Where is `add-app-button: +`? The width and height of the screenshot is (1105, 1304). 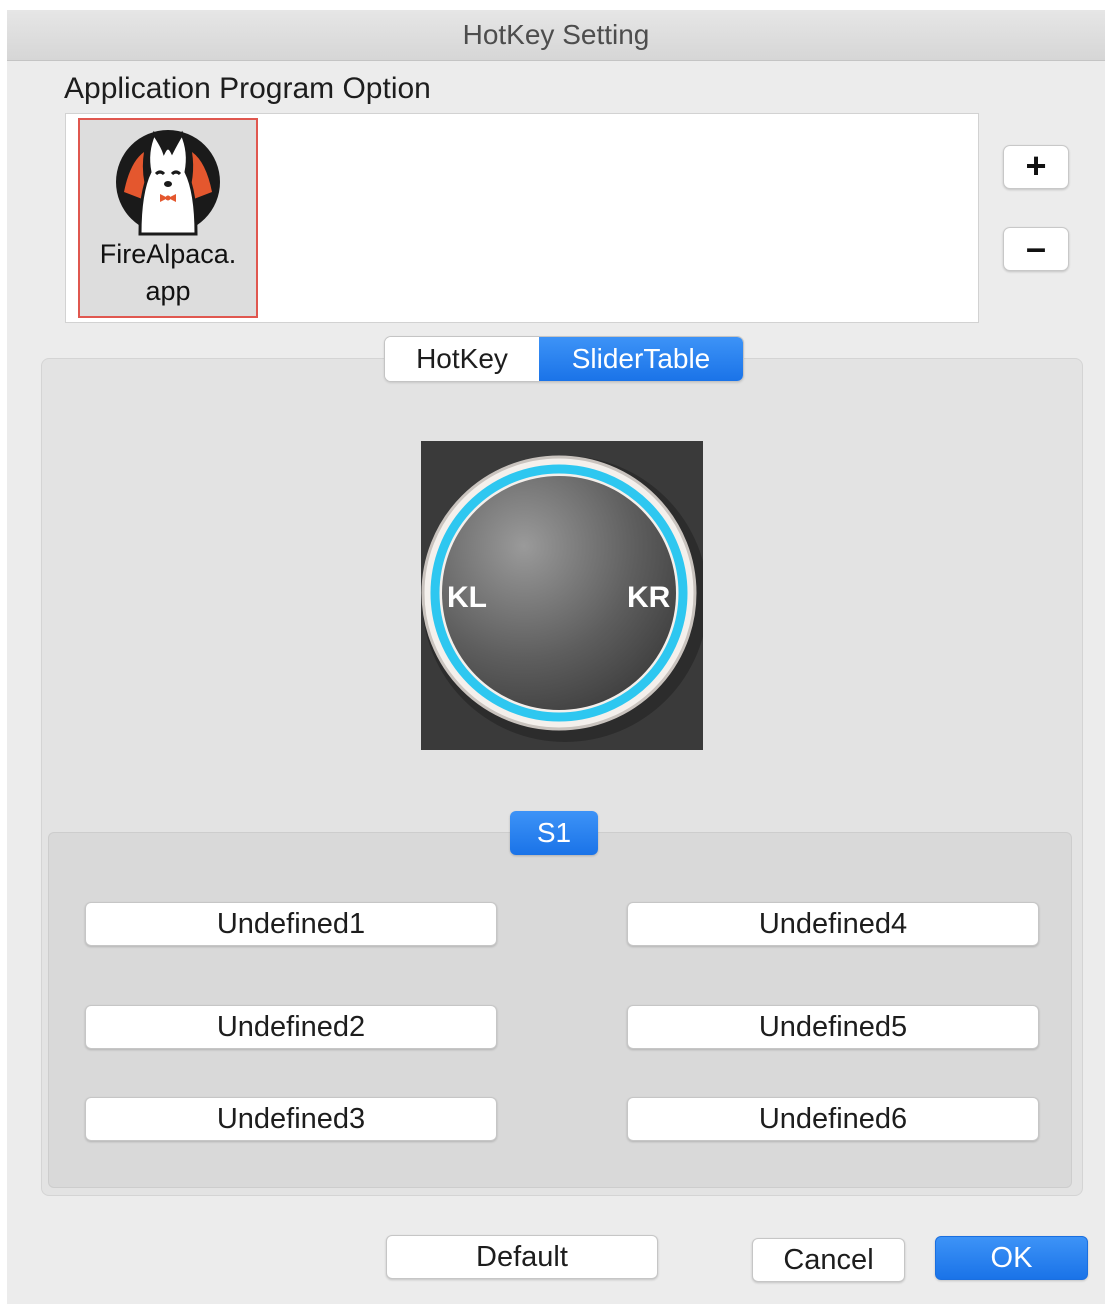 add-app-button: + is located at coordinates (1036, 167).